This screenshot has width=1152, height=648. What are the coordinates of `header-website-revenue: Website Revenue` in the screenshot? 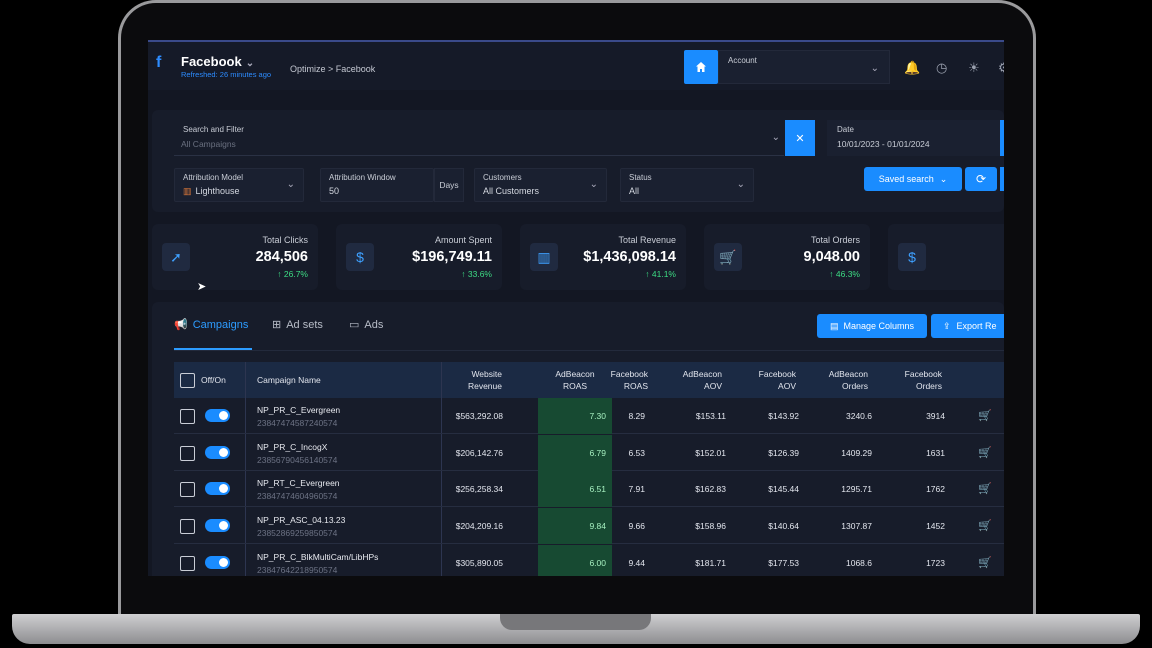 It's located at (478, 380).